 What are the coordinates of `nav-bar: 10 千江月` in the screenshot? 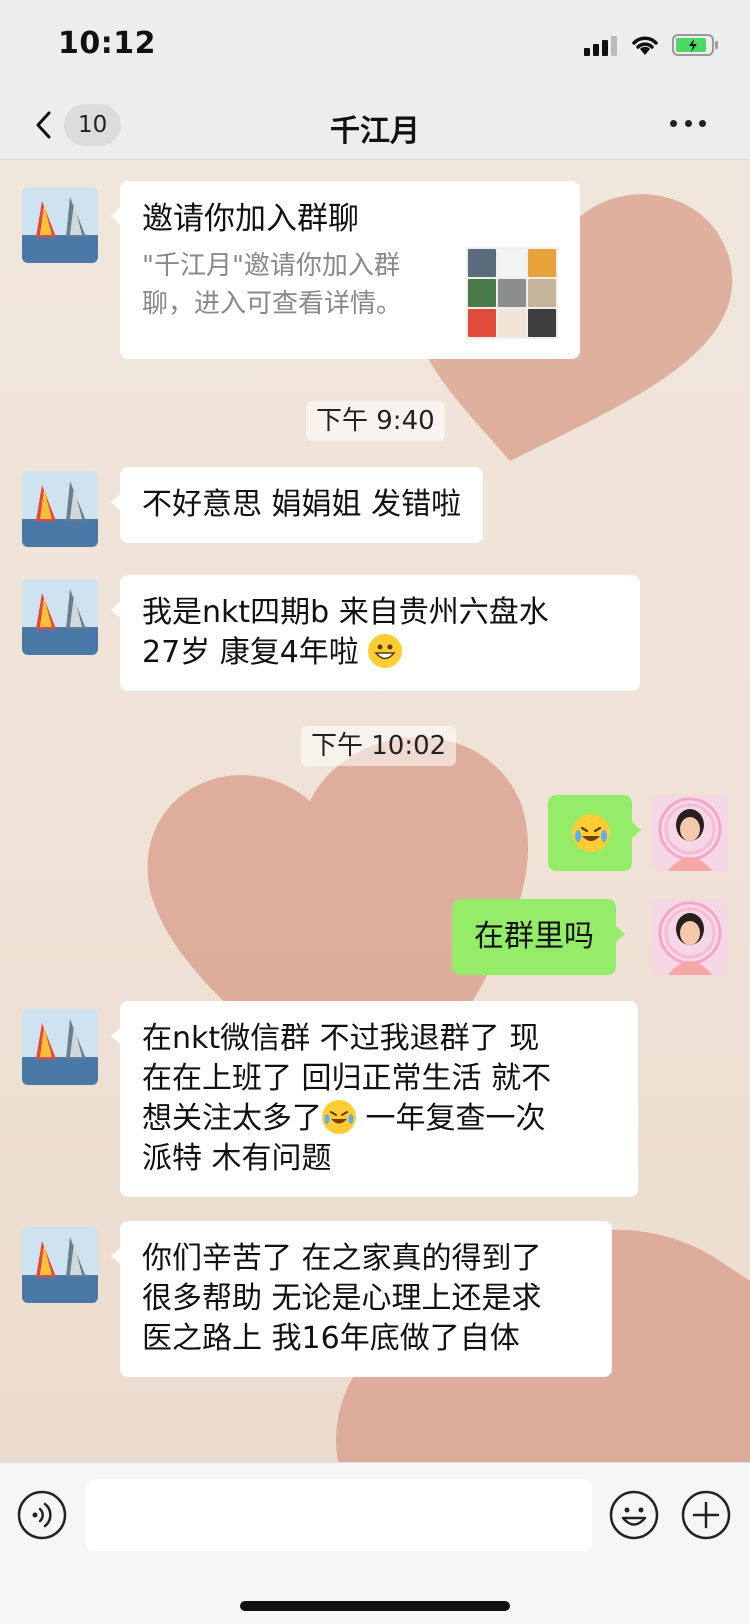 It's located at (375, 125).